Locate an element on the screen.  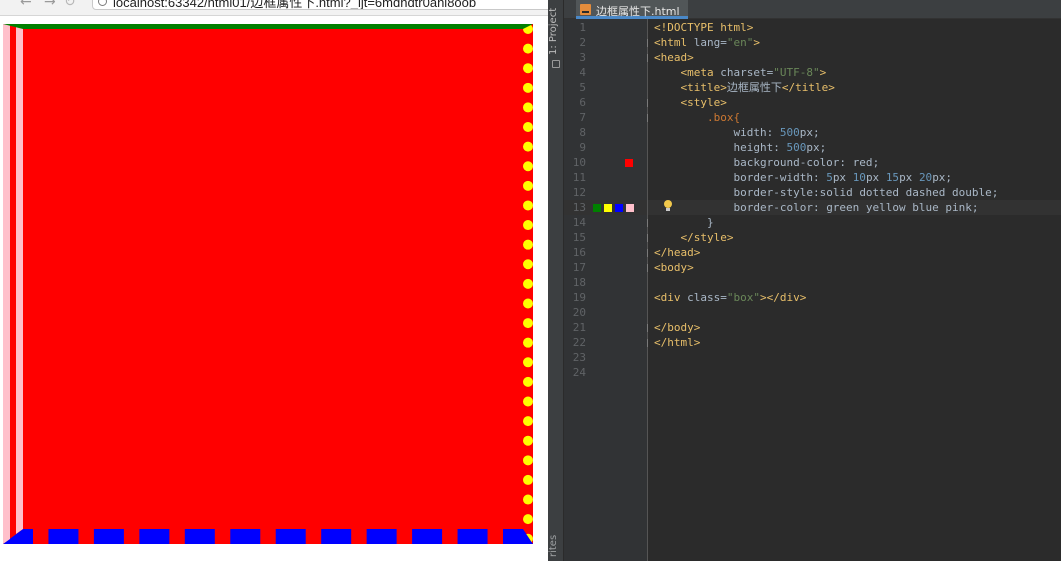
code-line: width: 500px; is located at coordinates (854, 132).